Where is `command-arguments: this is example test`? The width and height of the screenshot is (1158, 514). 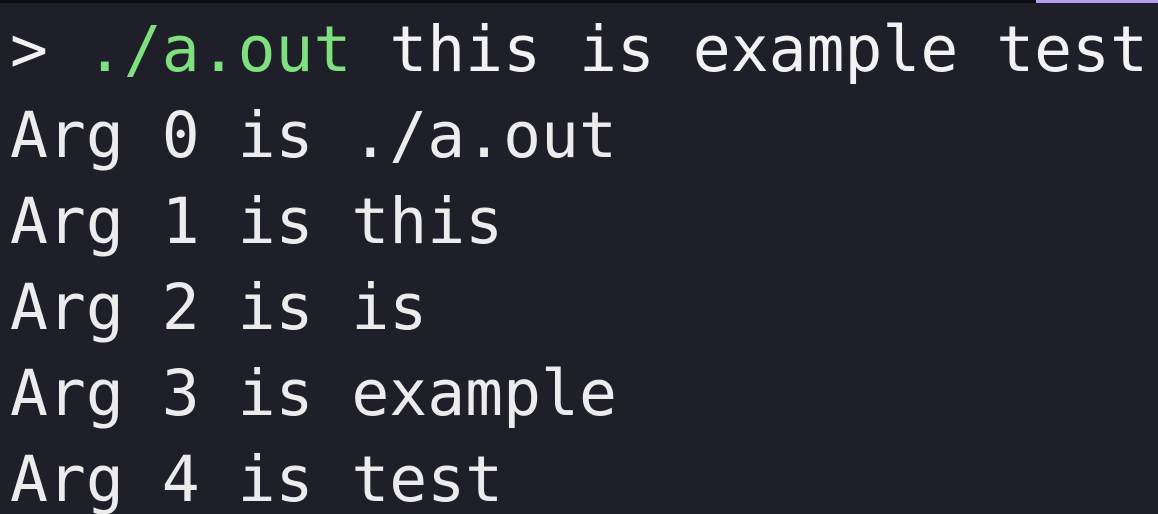
command-arguments: this is example test is located at coordinates (768, 49).